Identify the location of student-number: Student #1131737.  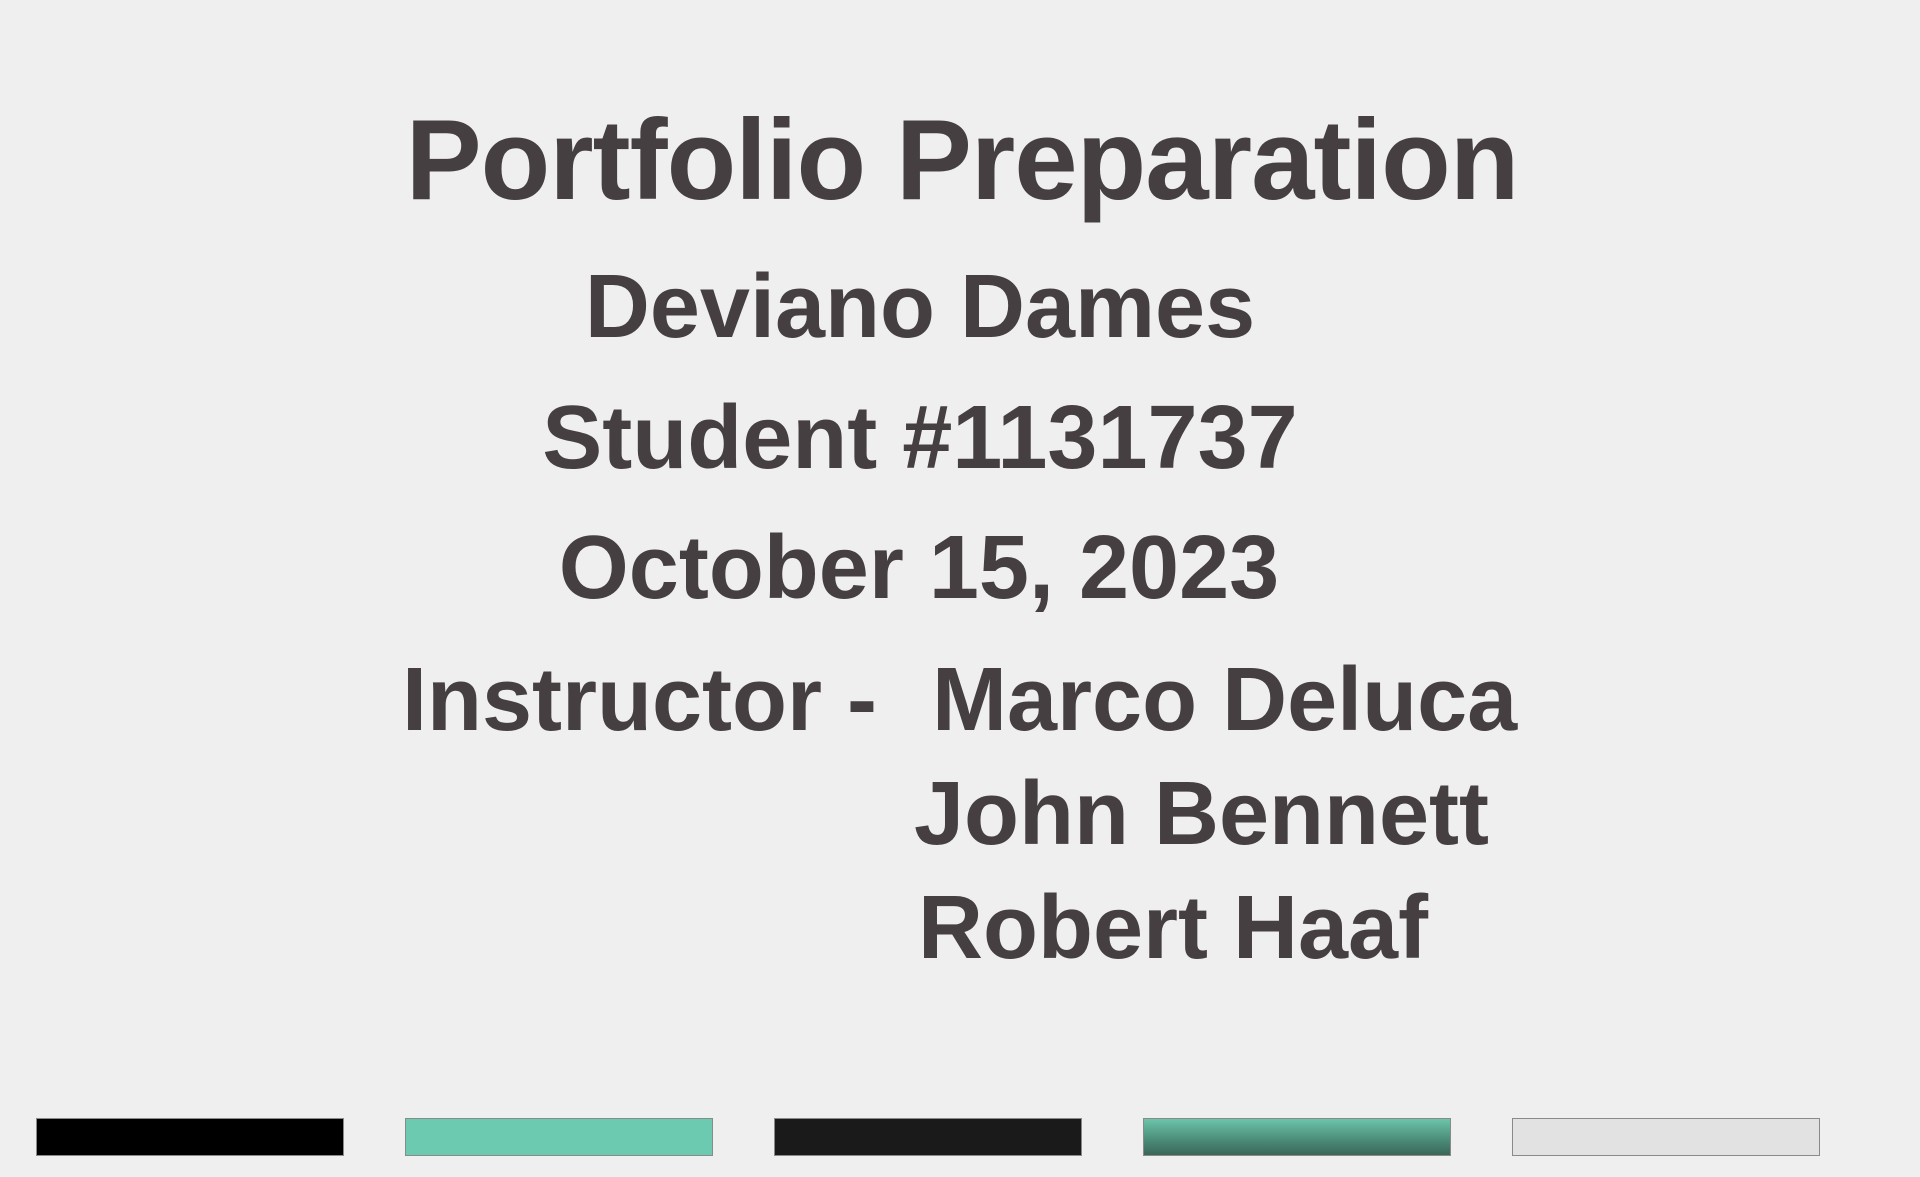
(920, 438).